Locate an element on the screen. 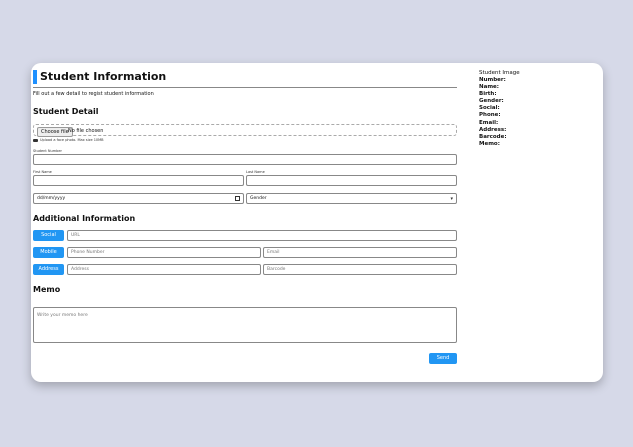  gender-select: Gender ▾ is located at coordinates (351, 198).